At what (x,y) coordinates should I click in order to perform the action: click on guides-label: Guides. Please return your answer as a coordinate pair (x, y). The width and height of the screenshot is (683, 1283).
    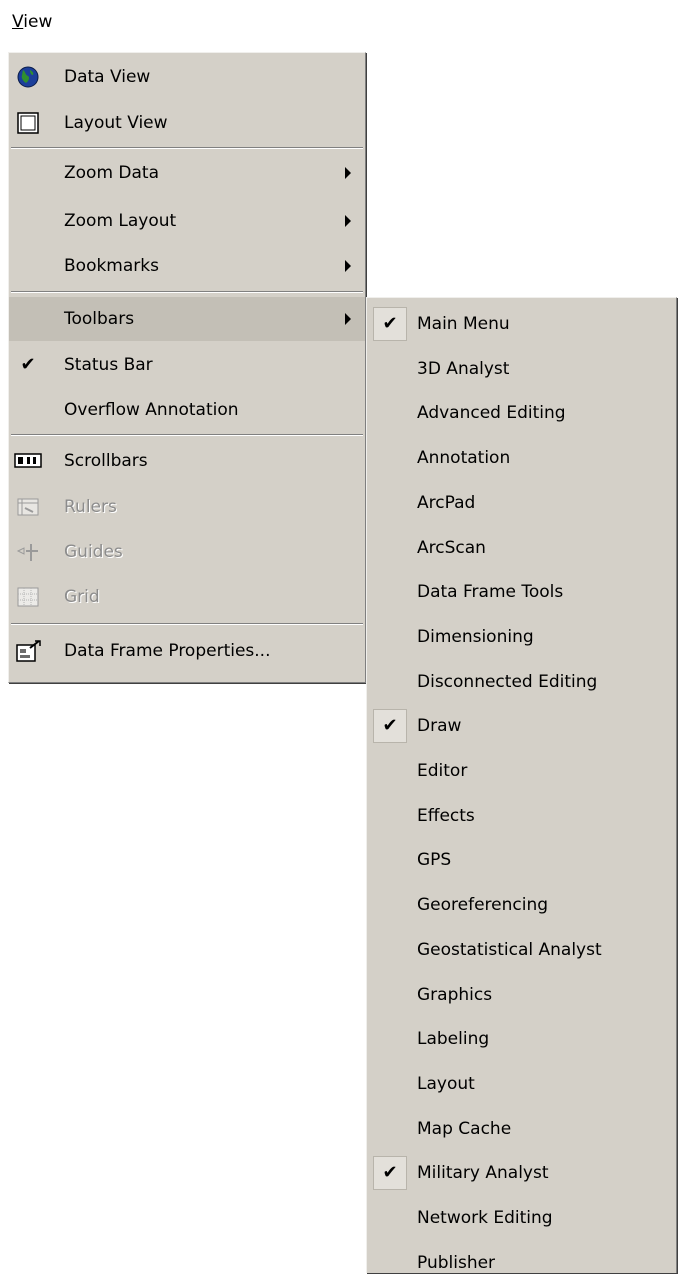
    Looking at the image, I should click on (93, 552).